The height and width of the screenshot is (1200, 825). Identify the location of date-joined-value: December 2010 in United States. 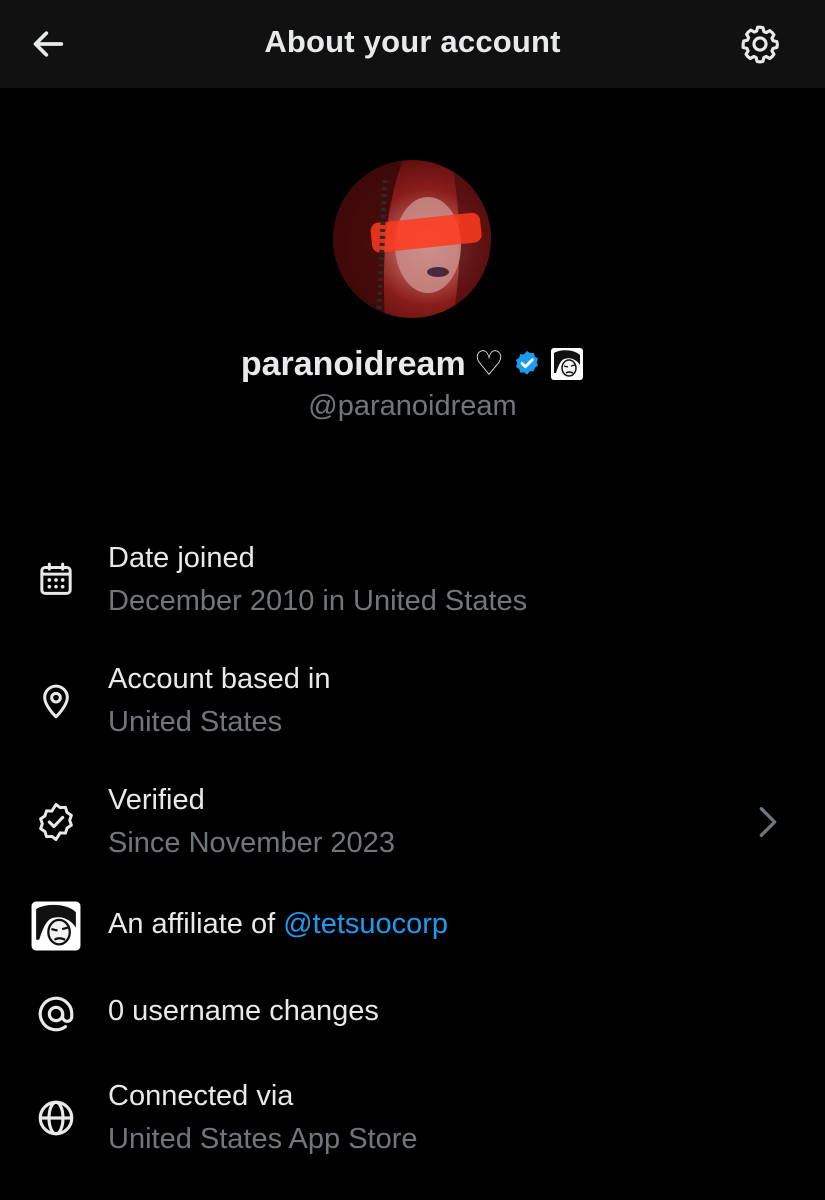
(318, 601).